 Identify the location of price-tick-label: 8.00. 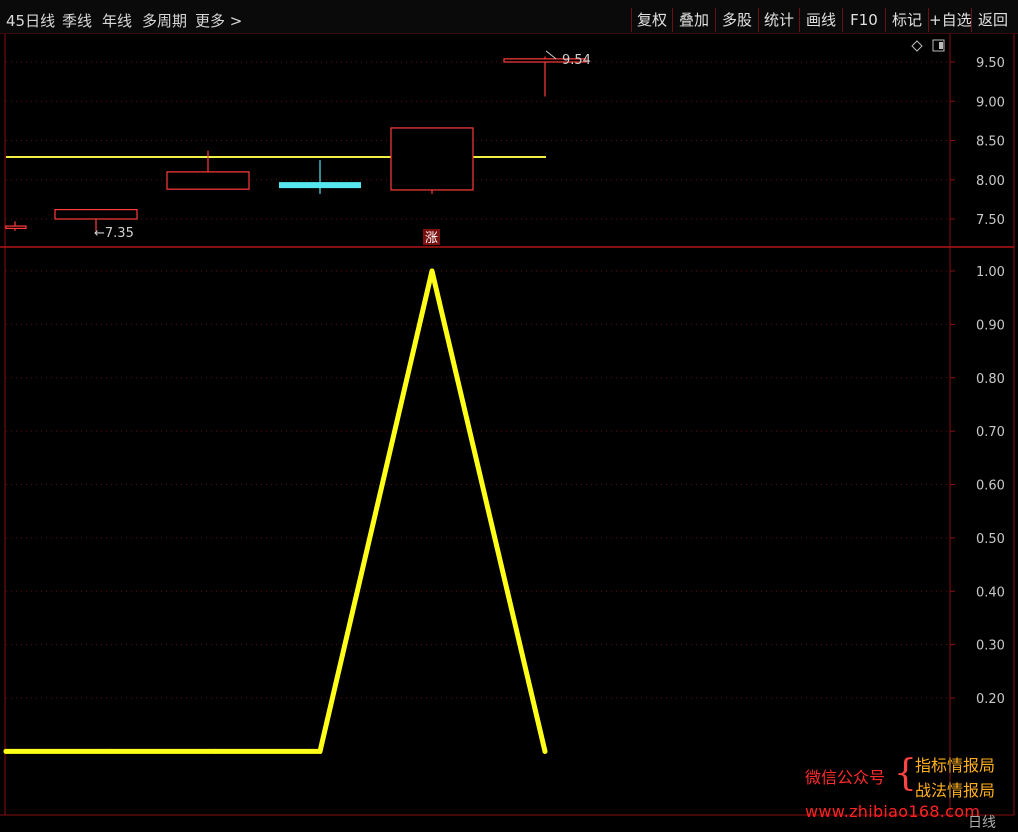
(990, 181).